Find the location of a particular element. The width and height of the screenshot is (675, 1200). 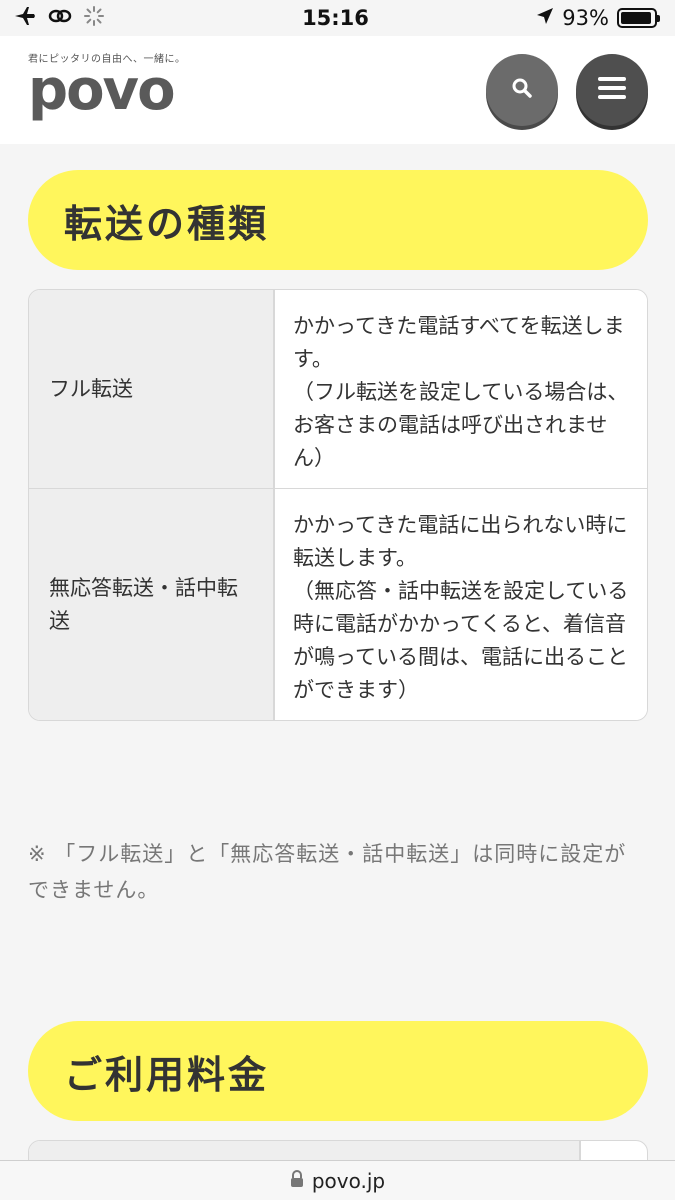

search-icon is located at coordinates (522, 90).